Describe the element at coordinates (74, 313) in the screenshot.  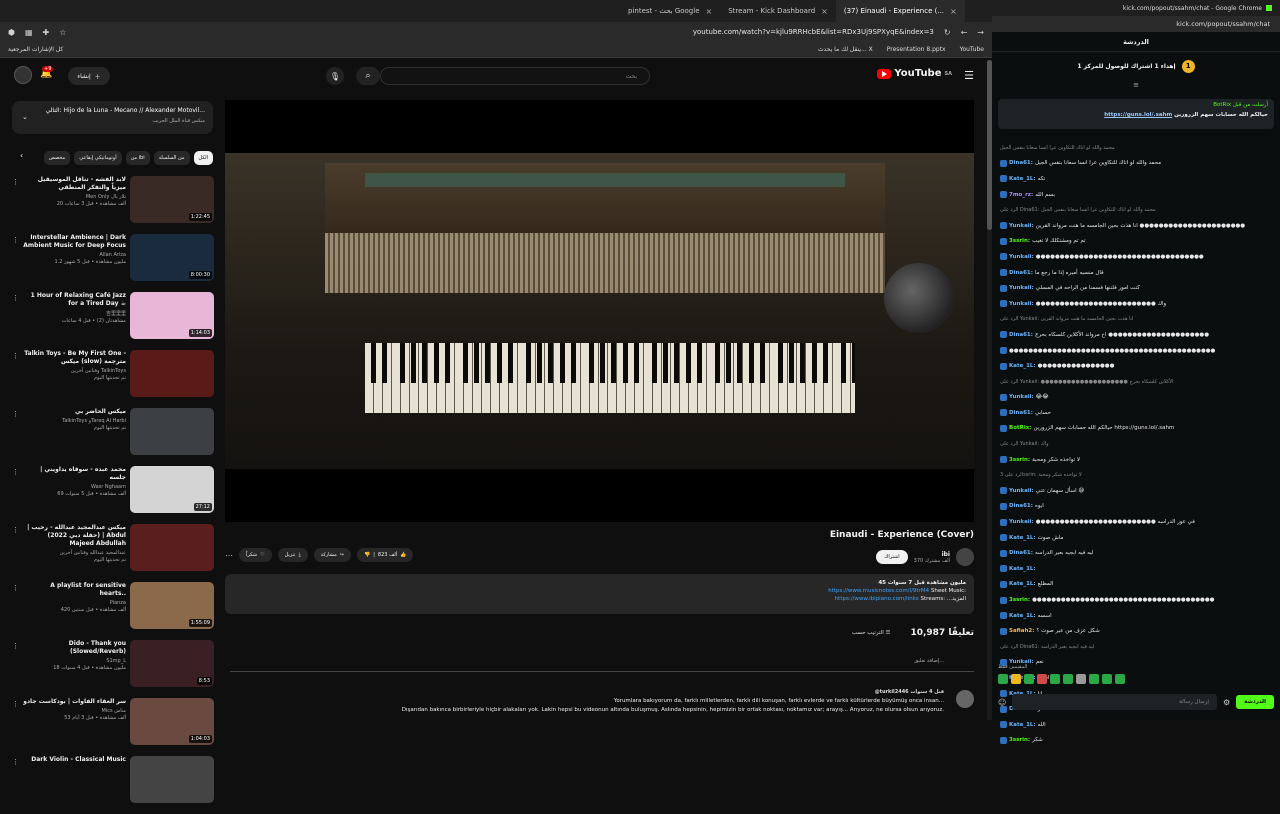
I see `recommendation-channel: 吉里里里` at that location.